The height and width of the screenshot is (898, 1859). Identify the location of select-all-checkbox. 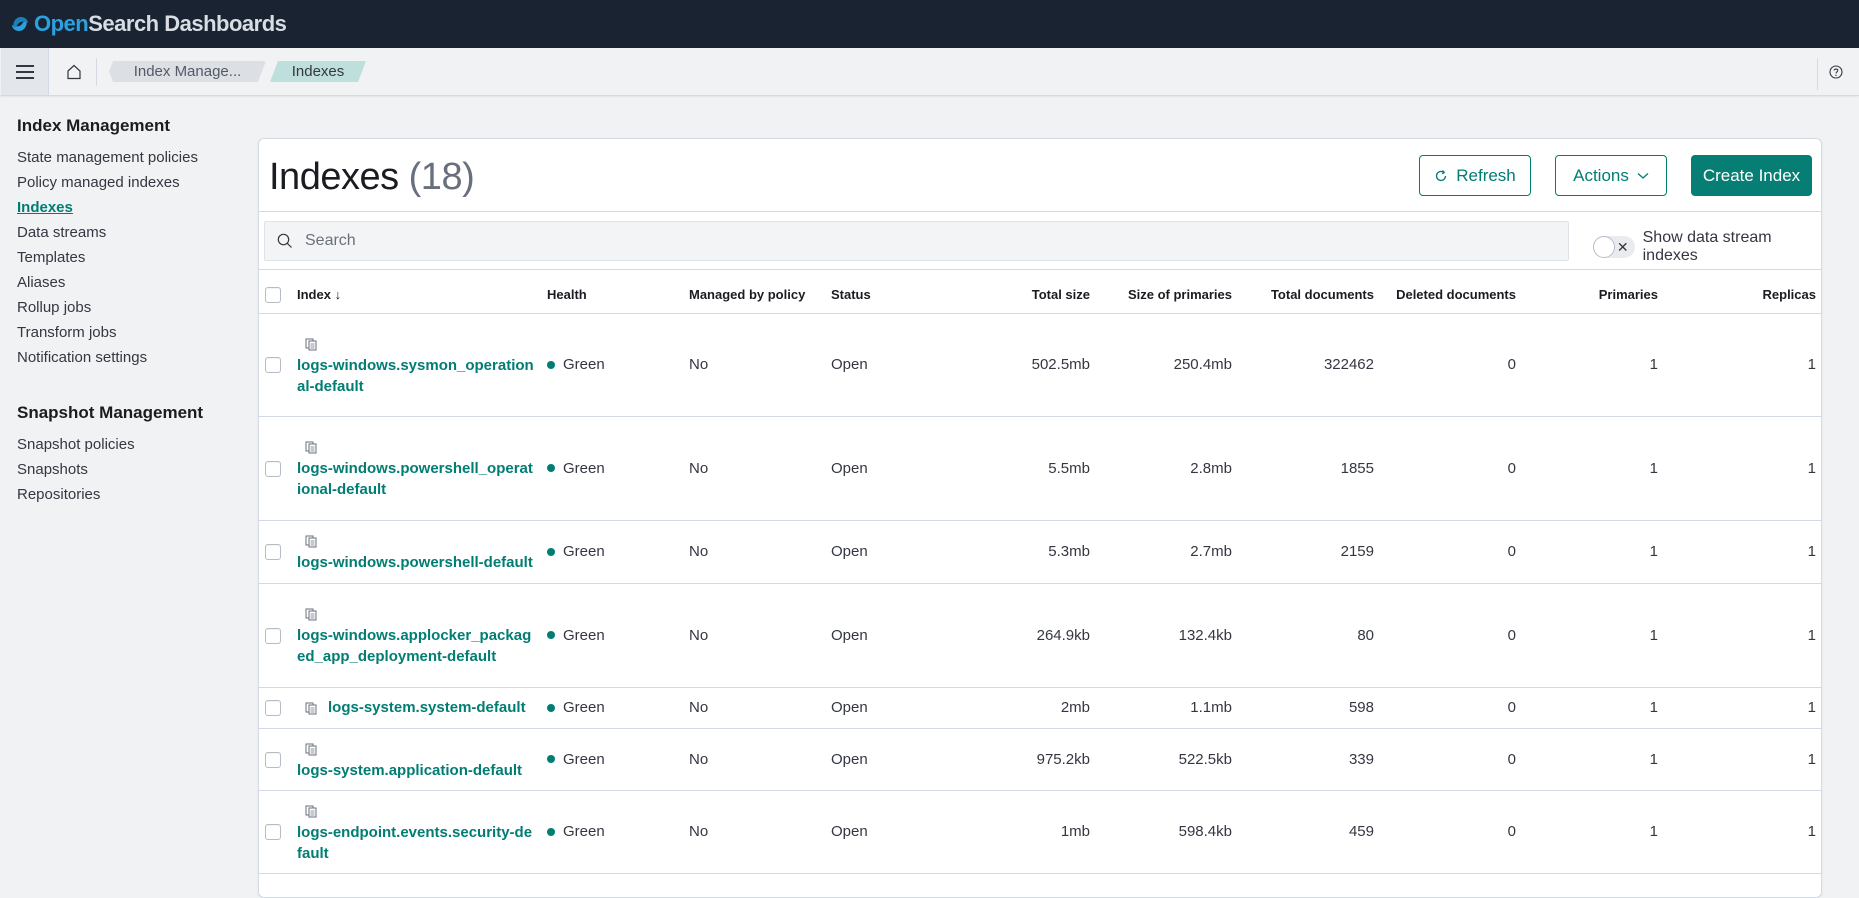
(273, 295).